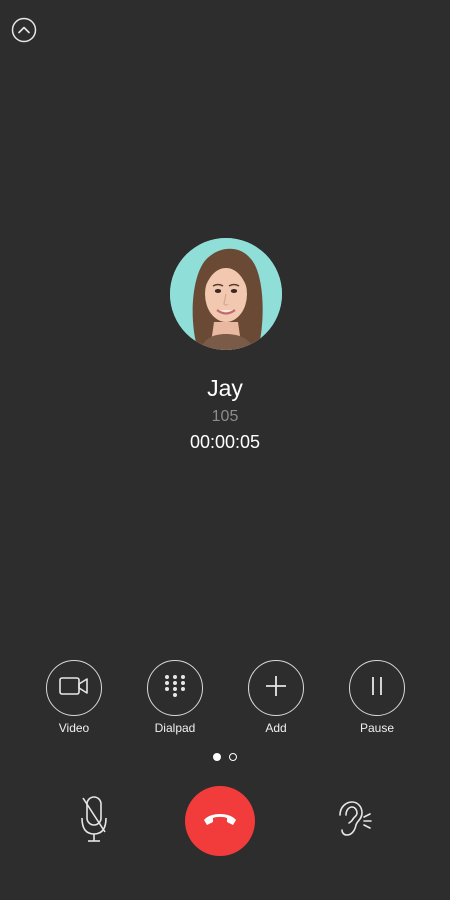 This screenshot has width=450, height=900. Describe the element at coordinates (225, 757) in the screenshot. I see `page-indicator` at that location.